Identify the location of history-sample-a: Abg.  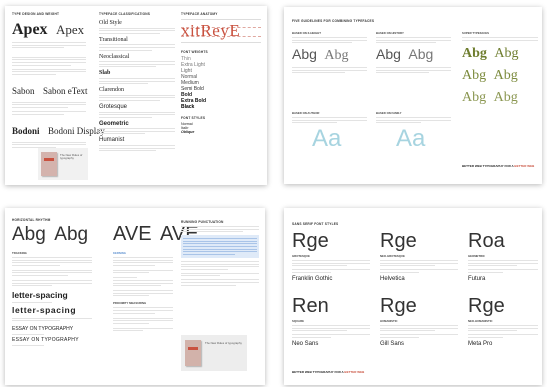
(388, 54).